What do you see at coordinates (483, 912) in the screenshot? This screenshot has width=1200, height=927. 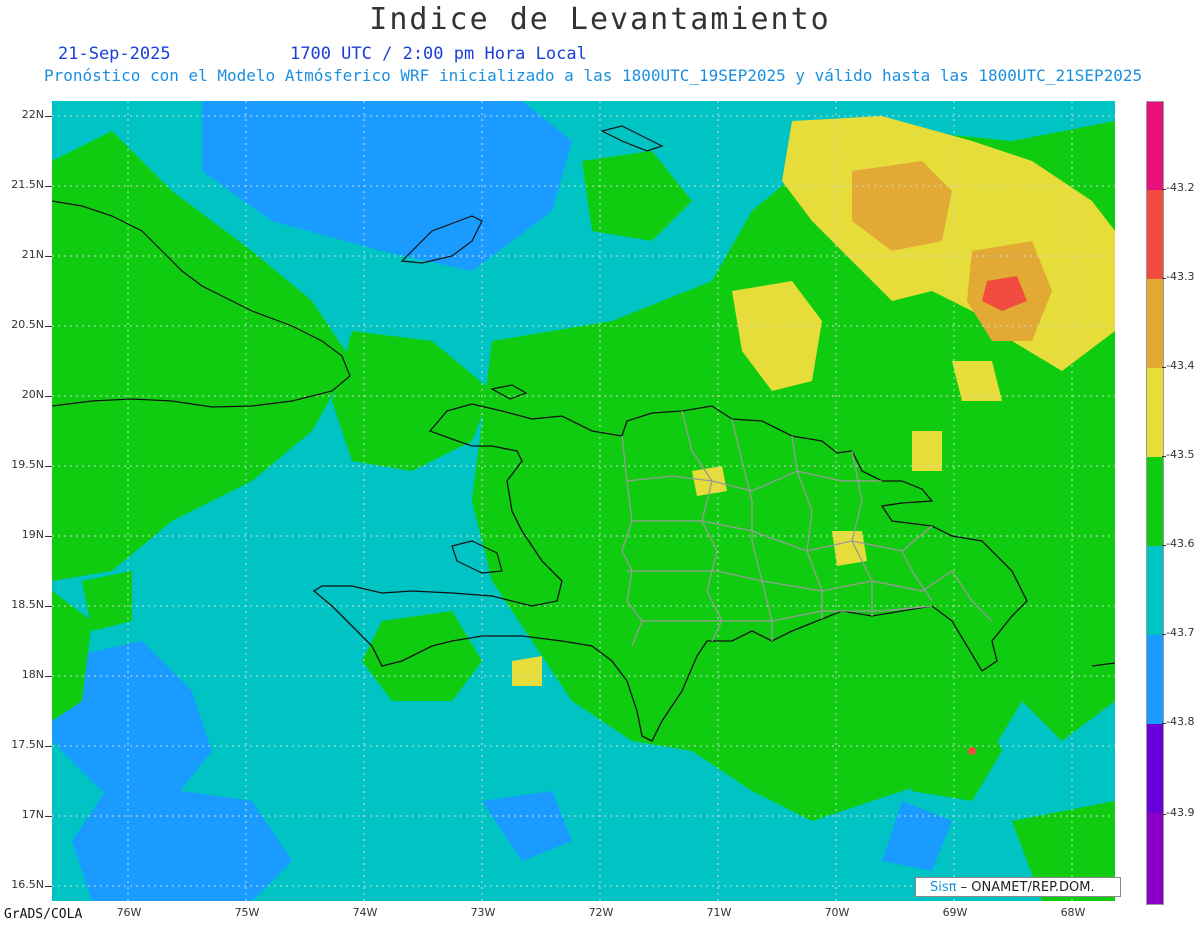 I see `lon-label-73w: 73W` at bounding box center [483, 912].